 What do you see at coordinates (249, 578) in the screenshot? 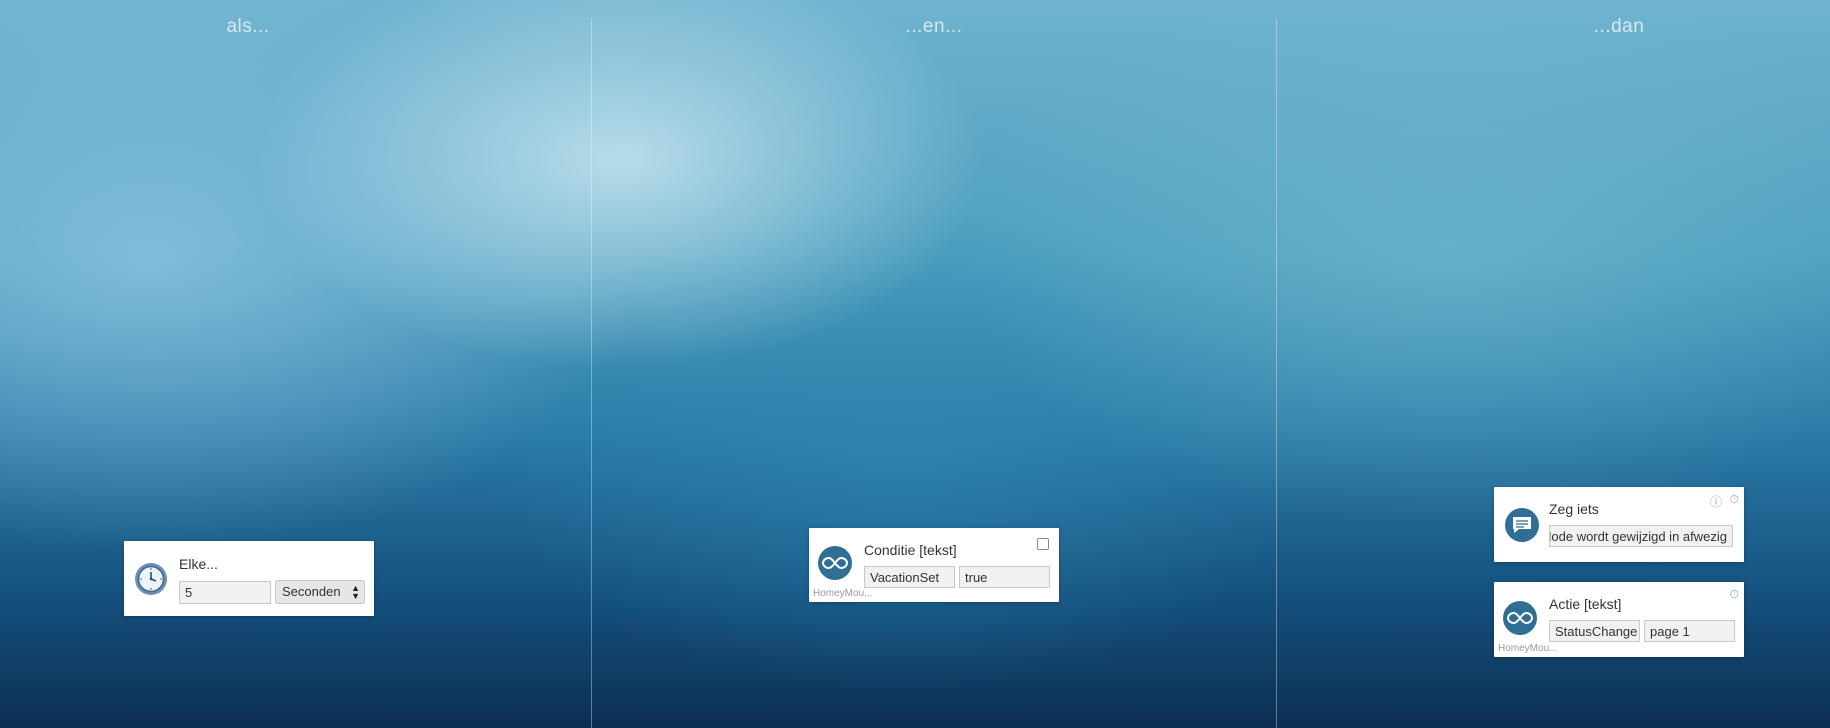
I see `trigger-card: Elke... 5 Seconden ▲ ▼` at bounding box center [249, 578].